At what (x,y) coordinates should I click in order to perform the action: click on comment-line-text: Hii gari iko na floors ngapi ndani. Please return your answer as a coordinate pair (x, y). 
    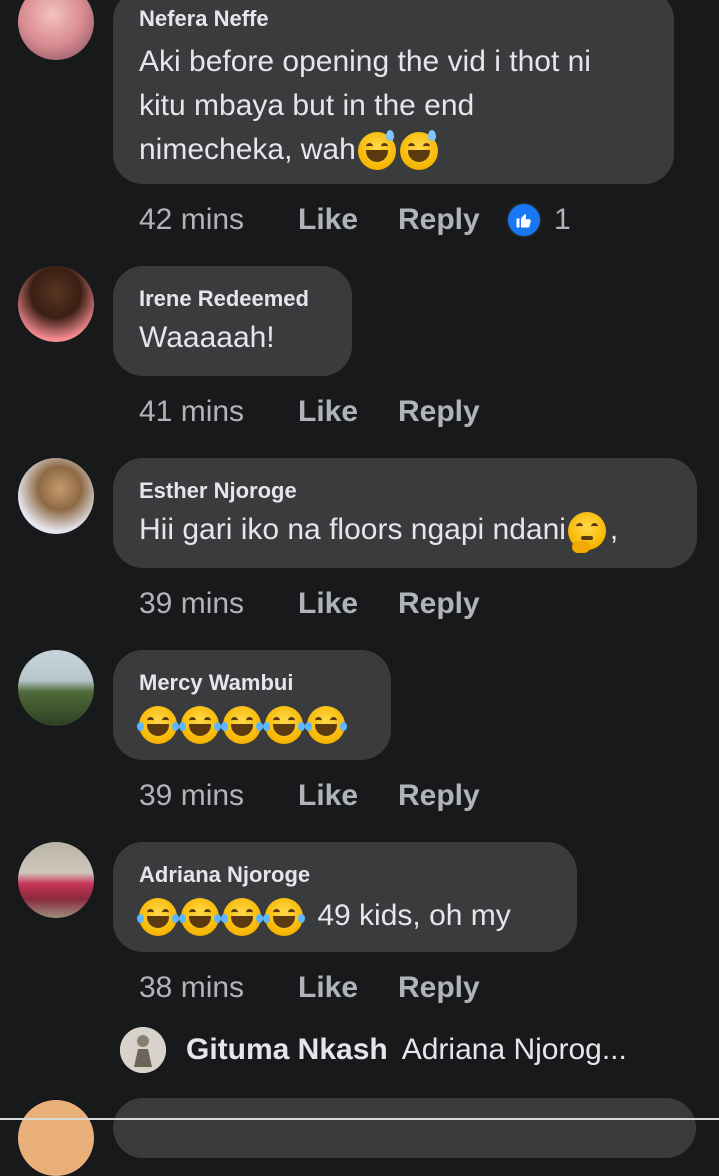
    Looking at the image, I should click on (352, 529).